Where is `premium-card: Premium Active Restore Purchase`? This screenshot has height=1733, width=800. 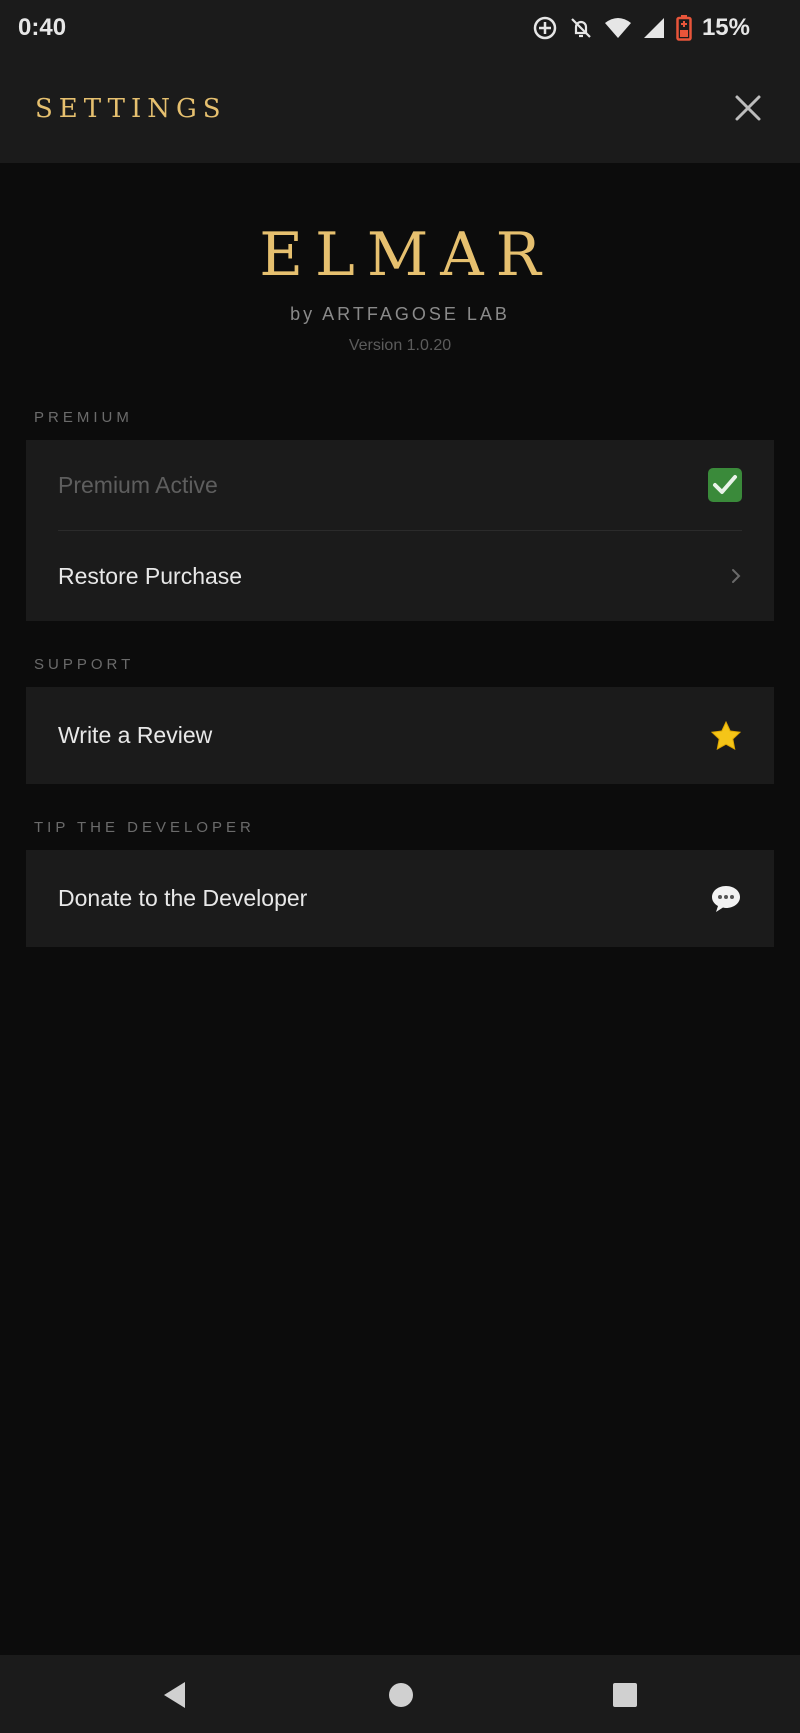
premium-card: Premium Active Restore Purchase is located at coordinates (400, 530).